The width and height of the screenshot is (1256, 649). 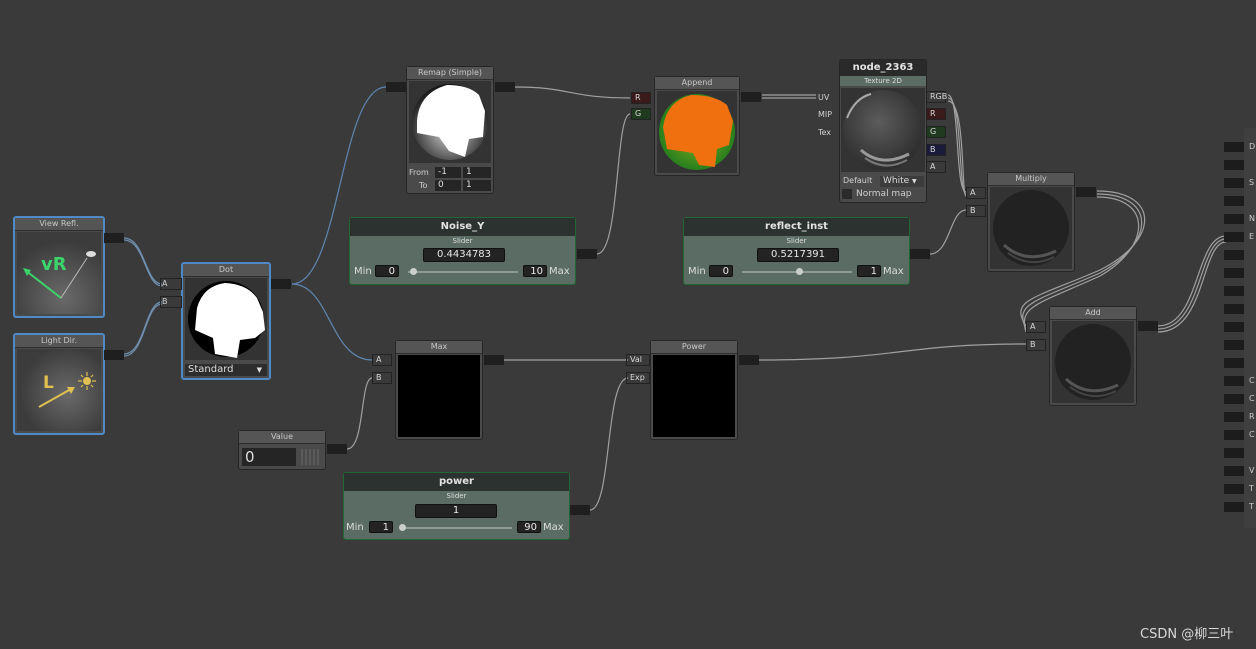 What do you see at coordinates (749, 360) in the screenshot?
I see `power-output-port` at bounding box center [749, 360].